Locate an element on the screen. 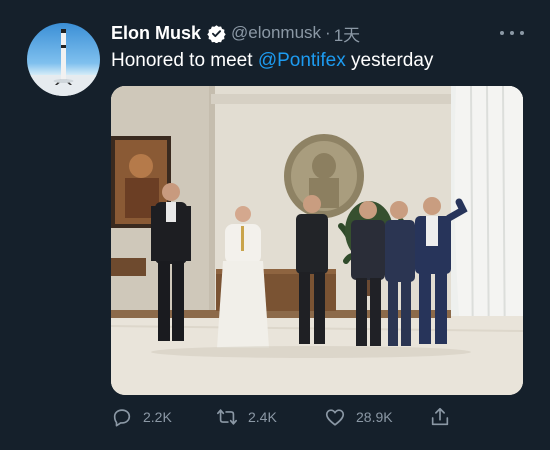 The width and height of the screenshot is (550, 450). reply-icon is located at coordinates (122, 417).